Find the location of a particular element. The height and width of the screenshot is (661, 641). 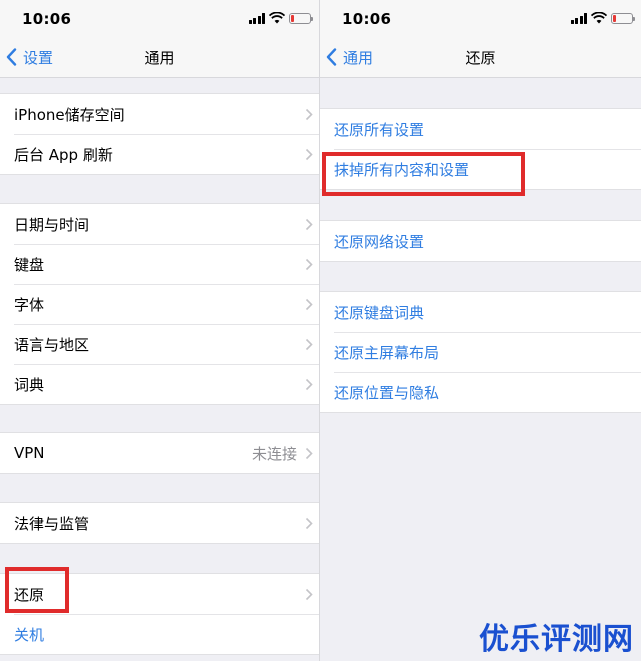

page-title: 通用 is located at coordinates (159, 58).